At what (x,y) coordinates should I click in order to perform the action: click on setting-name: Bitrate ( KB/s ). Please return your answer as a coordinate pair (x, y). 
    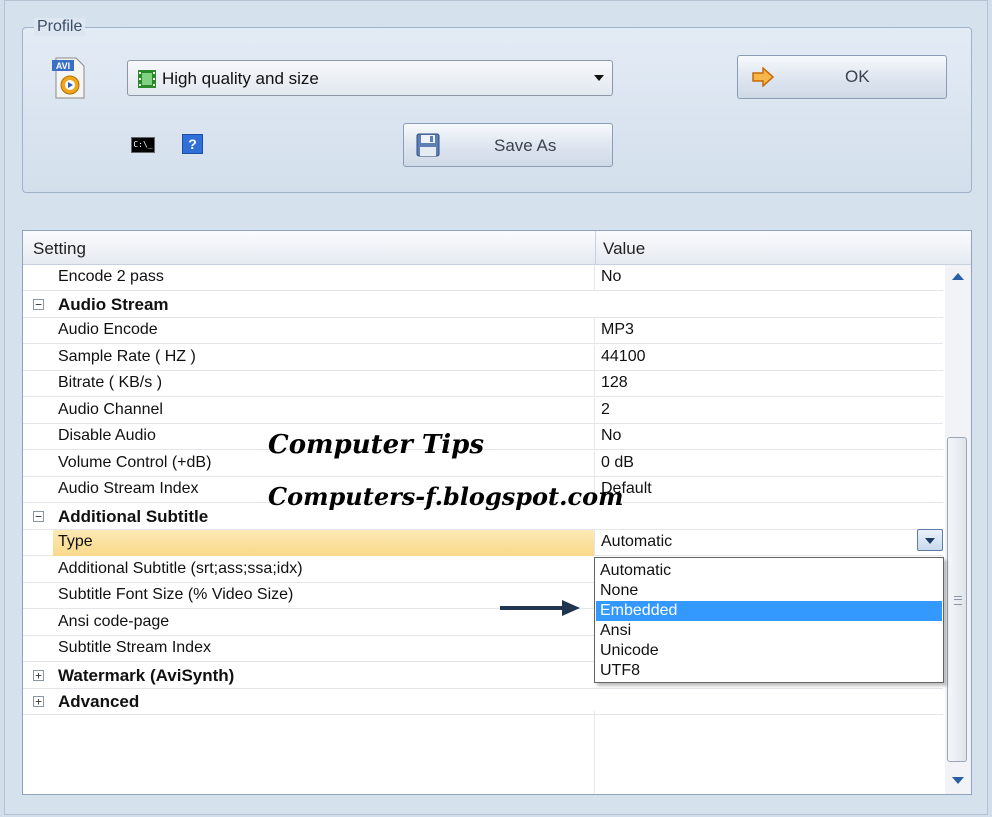
    Looking at the image, I should click on (110, 382).